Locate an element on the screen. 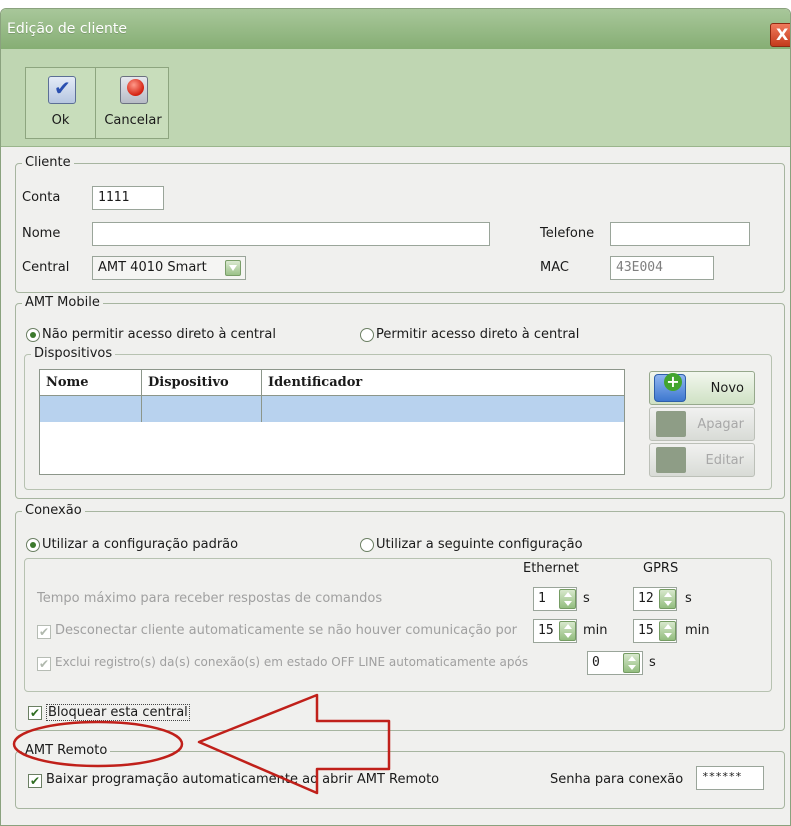  table-row is located at coordinates (332, 409).